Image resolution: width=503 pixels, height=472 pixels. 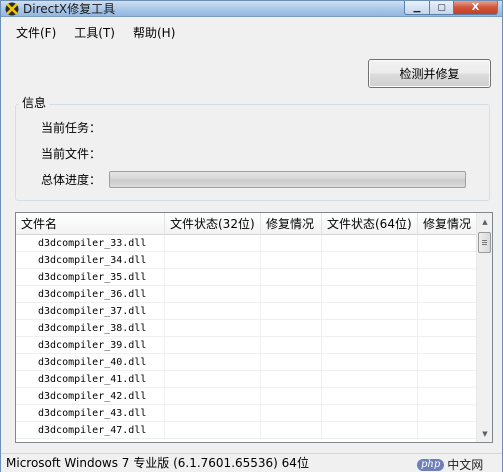 What do you see at coordinates (90, 224) in the screenshot?
I see `column-header-filename: 文件名` at bounding box center [90, 224].